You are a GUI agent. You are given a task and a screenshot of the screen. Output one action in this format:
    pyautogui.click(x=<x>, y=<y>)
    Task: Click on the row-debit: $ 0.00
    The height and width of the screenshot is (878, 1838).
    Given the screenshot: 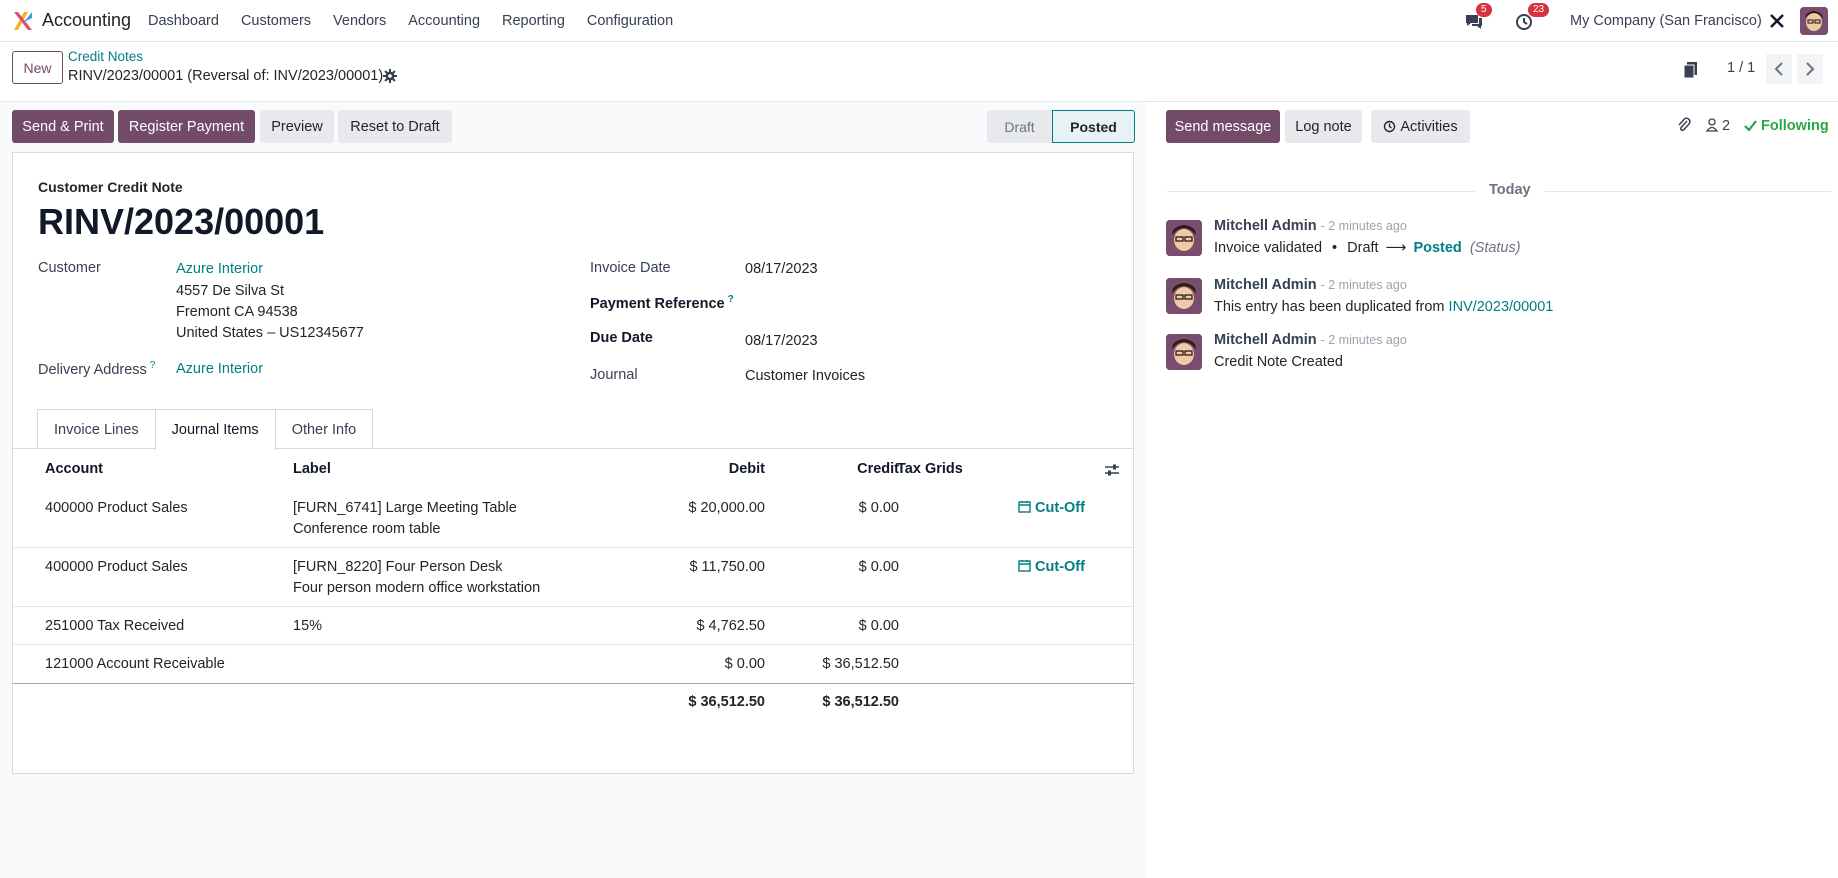 What is the action you would take?
    pyautogui.click(x=744, y=664)
    